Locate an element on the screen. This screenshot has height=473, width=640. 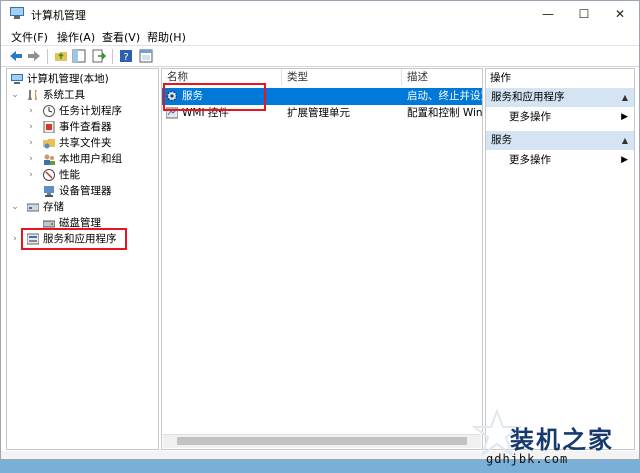
menu-file: 文件(F) is located at coordinates (29, 37).